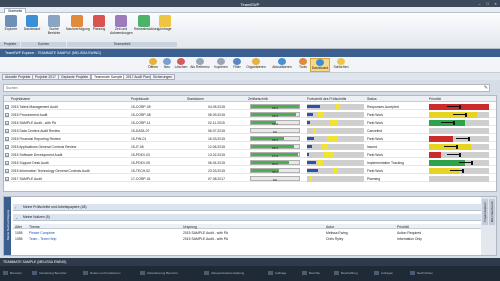 Image resolution: width=500 pixels, height=281 pixels. Describe the element at coordinates (18, 77) in the screenshot. I see `tab-current-projects: Aktuelle Projekte` at that location.